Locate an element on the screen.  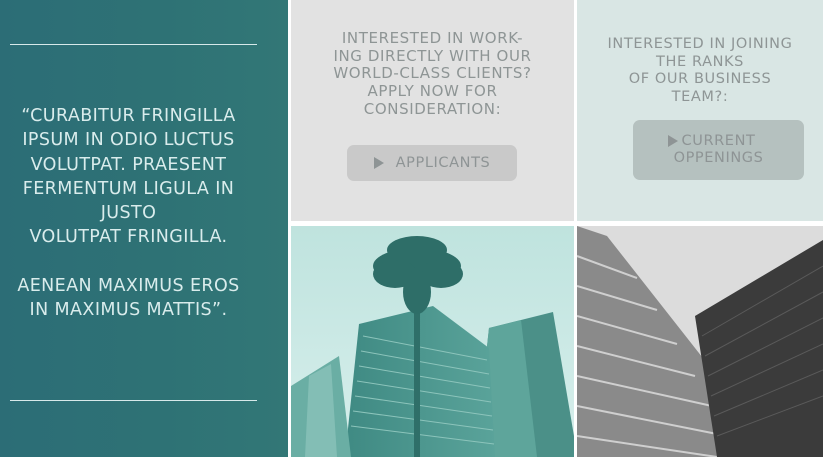
current-openings-button-label: CURRENT OPPENINGS is located at coordinates (718, 149).